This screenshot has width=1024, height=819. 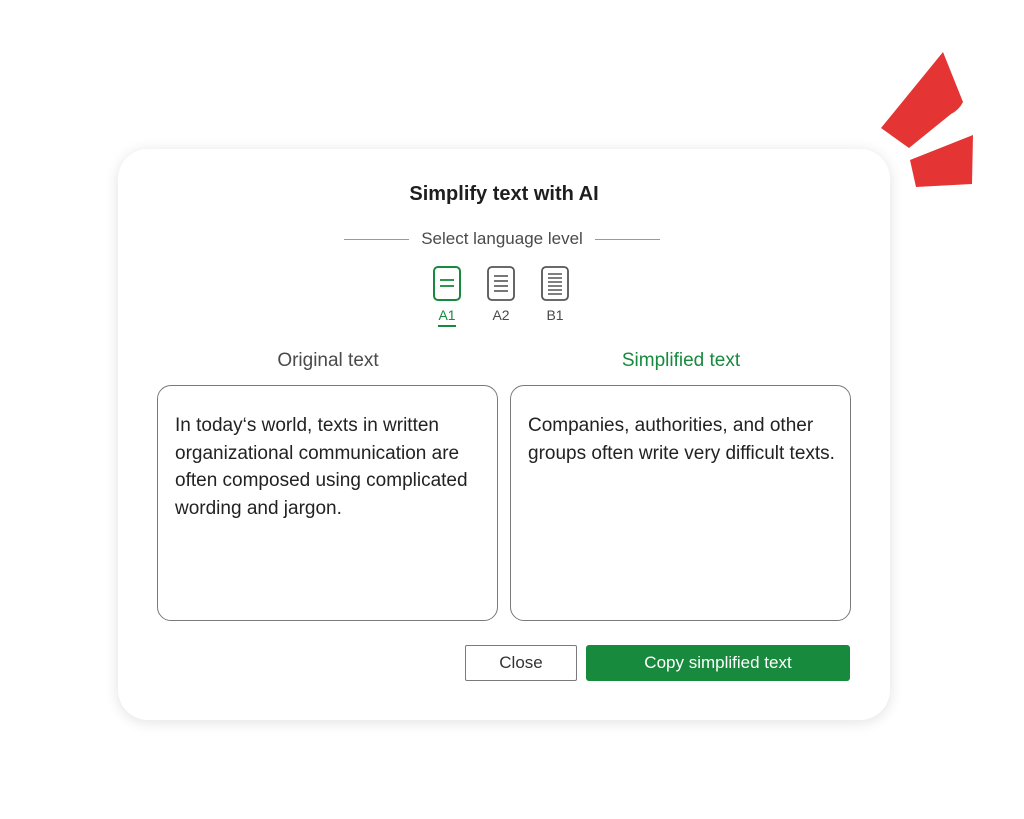 I want to click on level-option-label: B1, so click(x=555, y=315).